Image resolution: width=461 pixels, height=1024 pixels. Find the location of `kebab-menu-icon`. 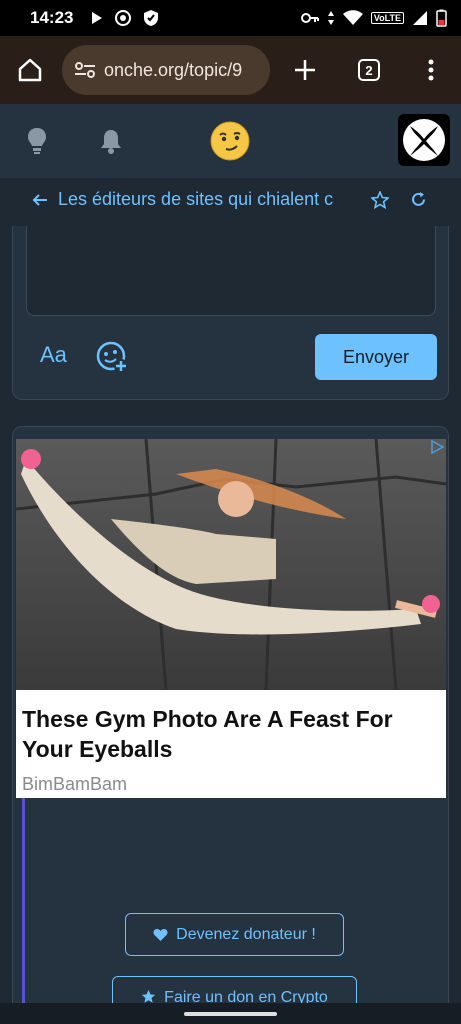

kebab-menu-icon is located at coordinates (431, 70).